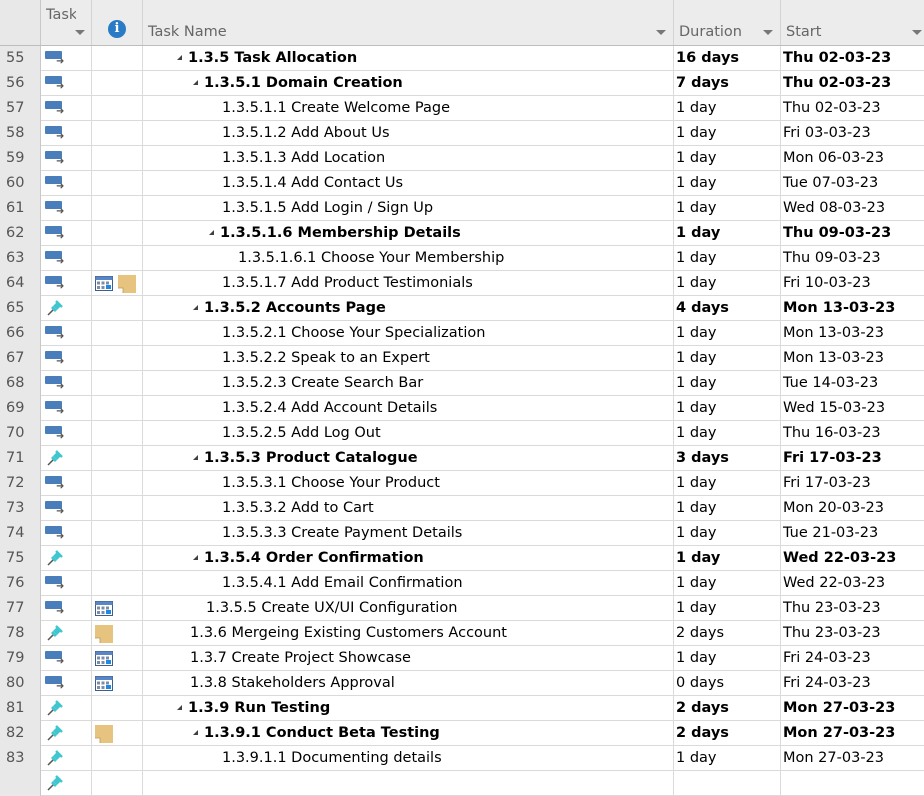 The image size is (924, 796). I want to click on row-number: 78, so click(20, 633).